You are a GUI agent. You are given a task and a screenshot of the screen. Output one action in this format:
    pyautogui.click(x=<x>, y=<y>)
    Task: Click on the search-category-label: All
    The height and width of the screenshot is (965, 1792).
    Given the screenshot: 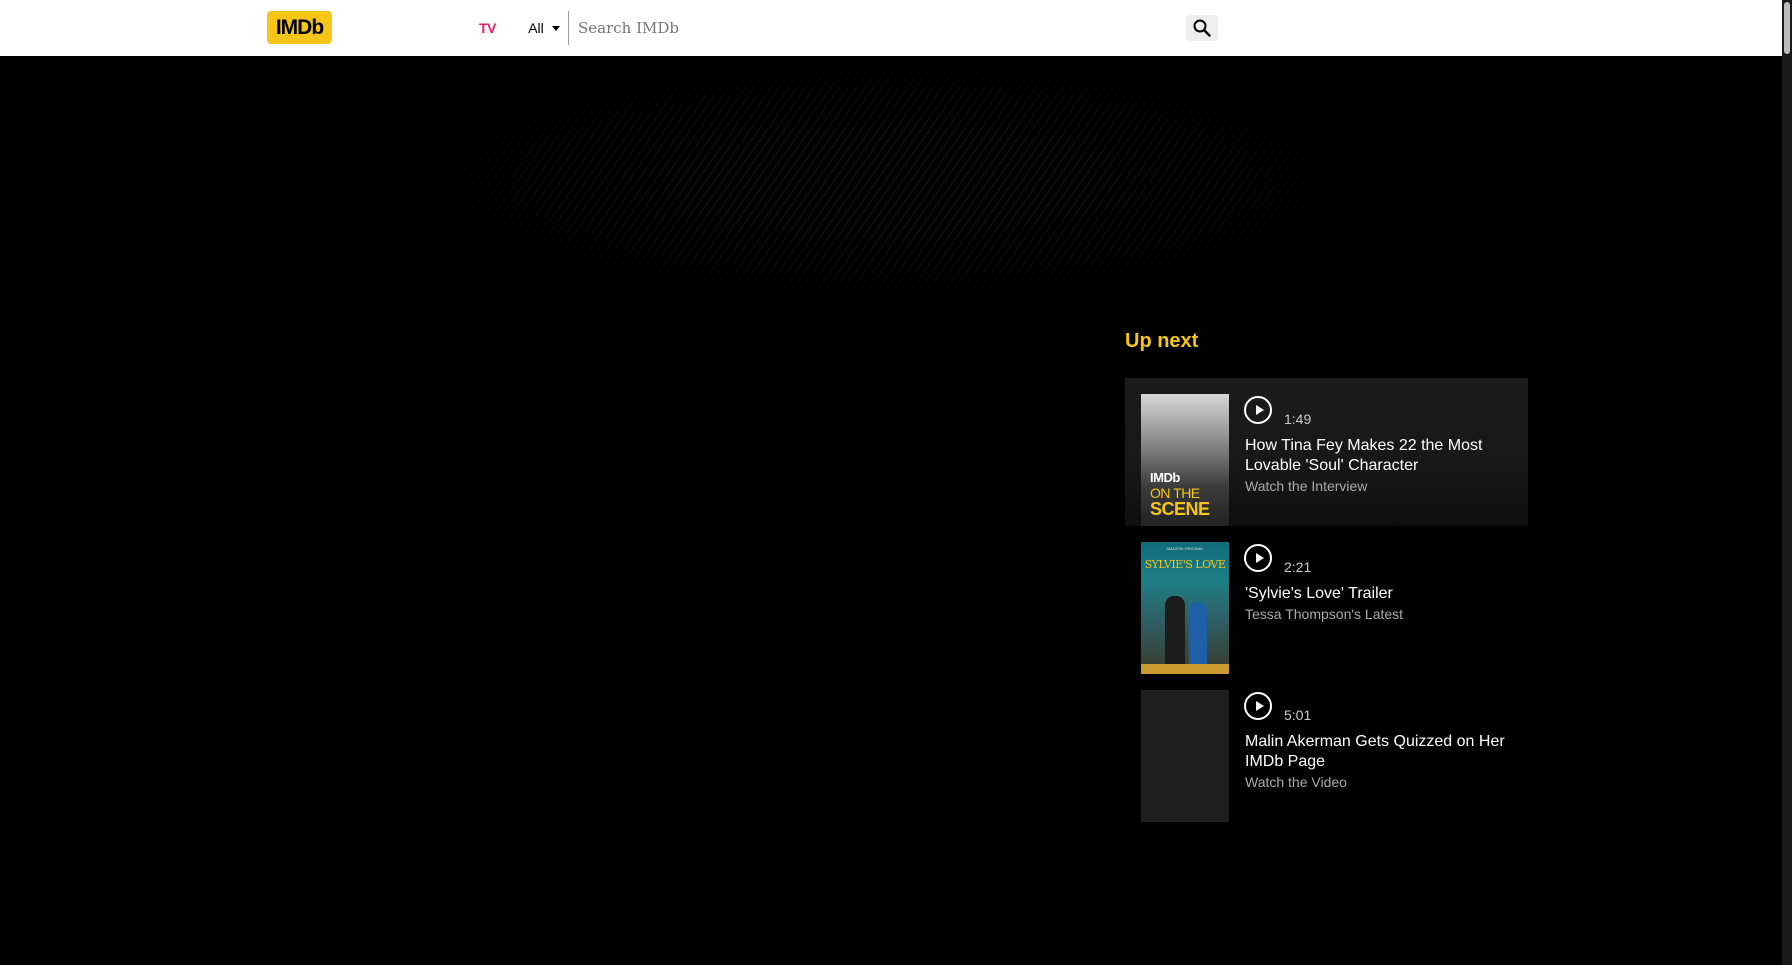 What is the action you would take?
    pyautogui.click(x=536, y=28)
    